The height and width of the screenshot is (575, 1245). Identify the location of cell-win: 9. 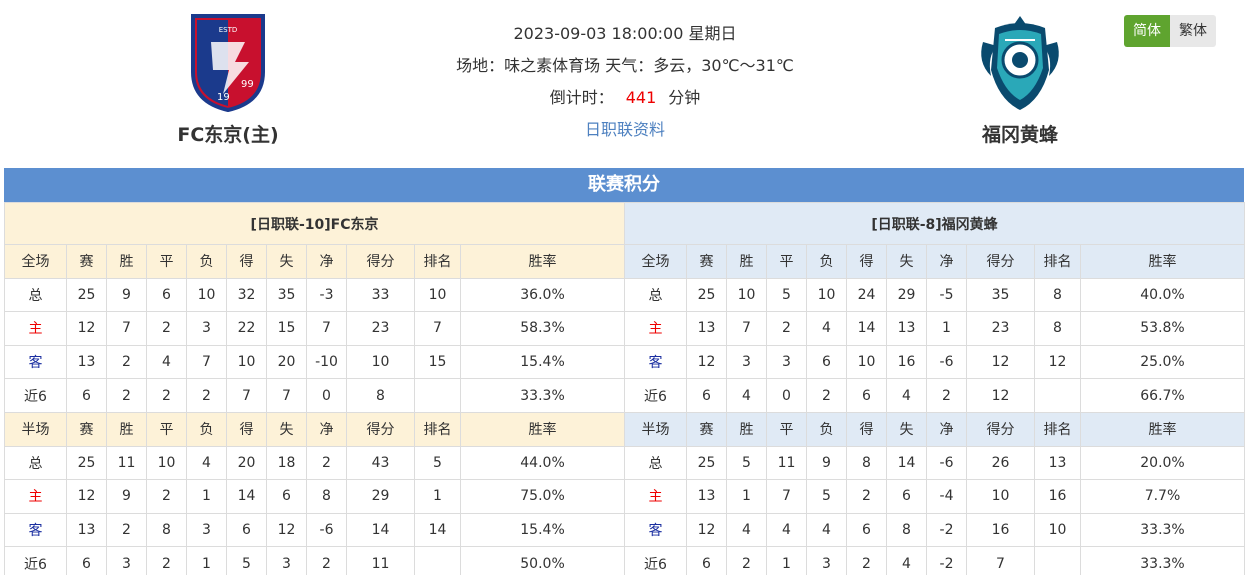
(126, 295).